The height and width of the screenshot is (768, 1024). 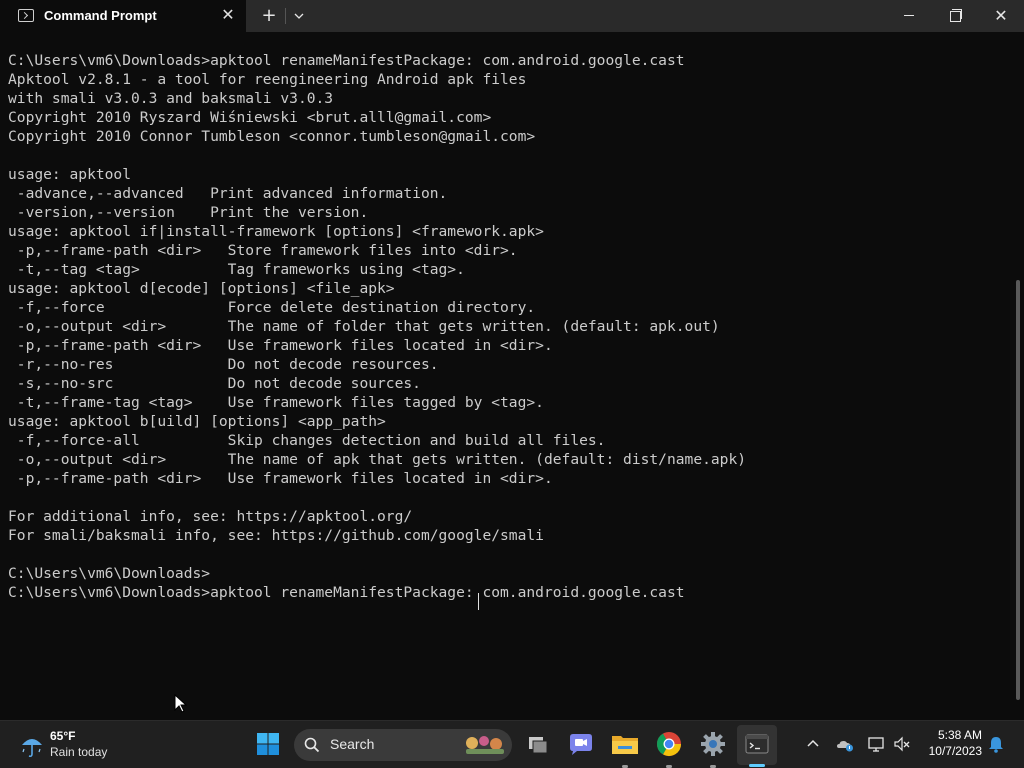 I want to click on taskbar-search-box: Search, so click(x=403, y=745).